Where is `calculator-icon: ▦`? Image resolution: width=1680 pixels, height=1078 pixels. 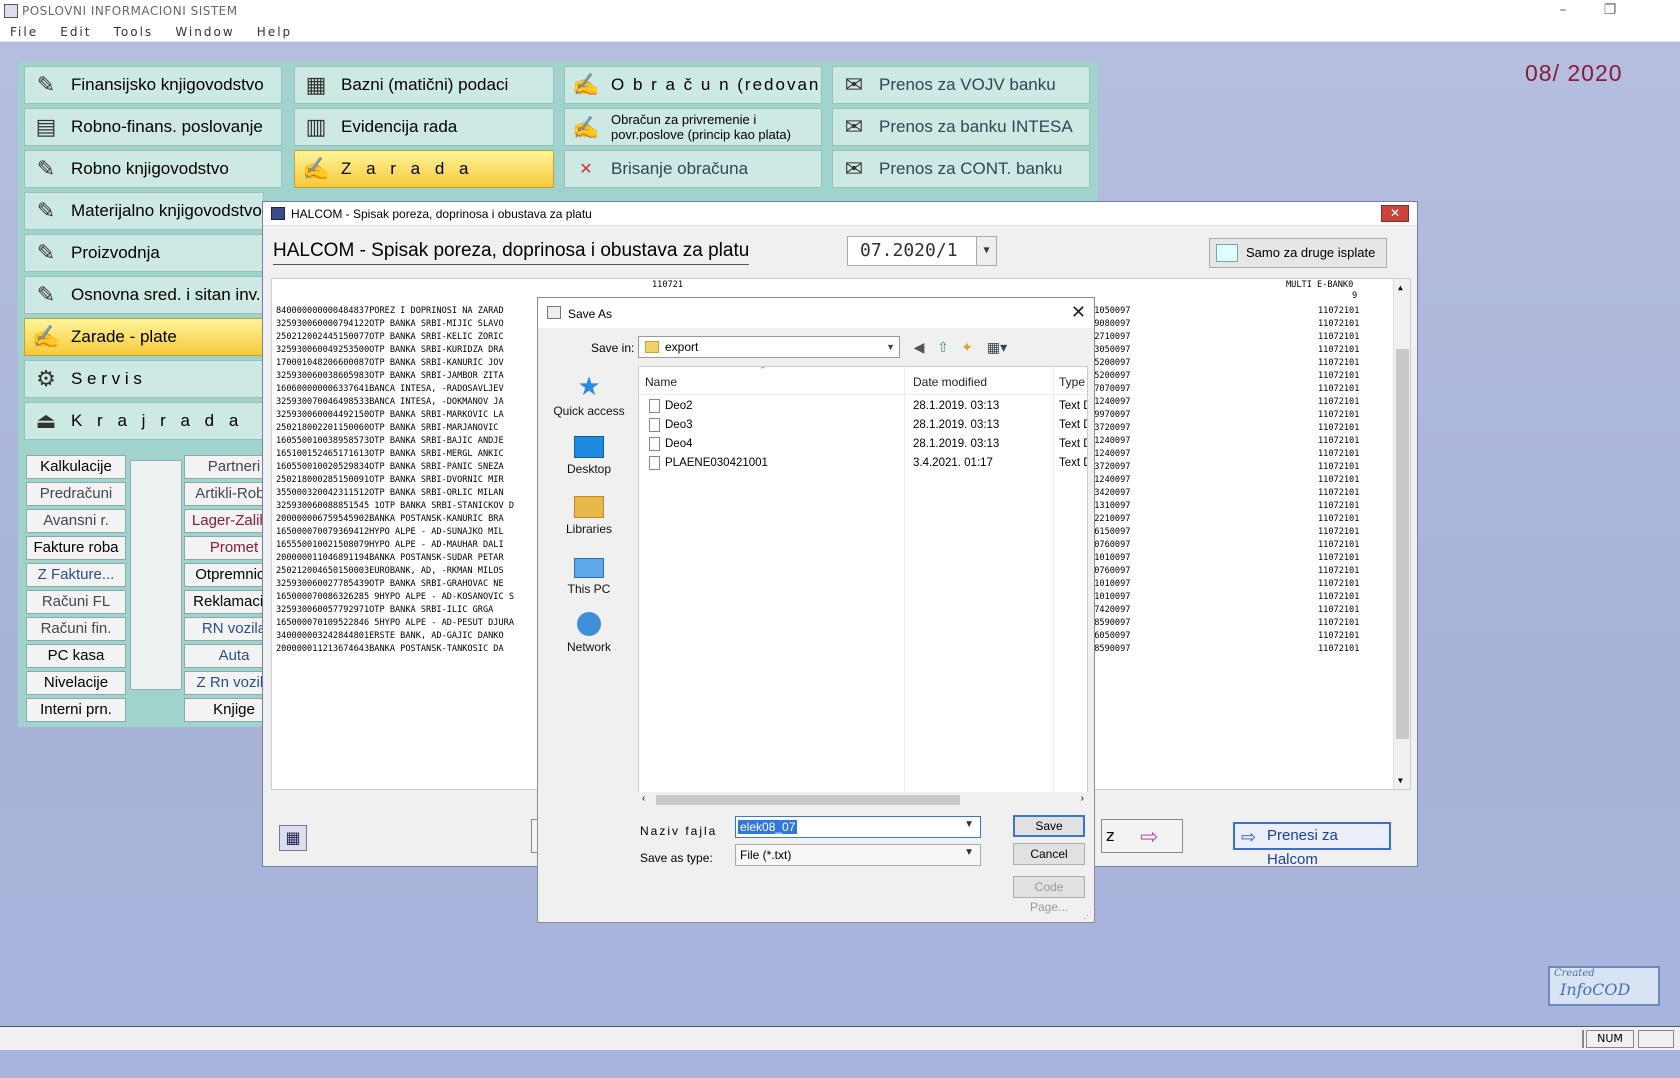 calculator-icon: ▦ is located at coordinates (293, 837).